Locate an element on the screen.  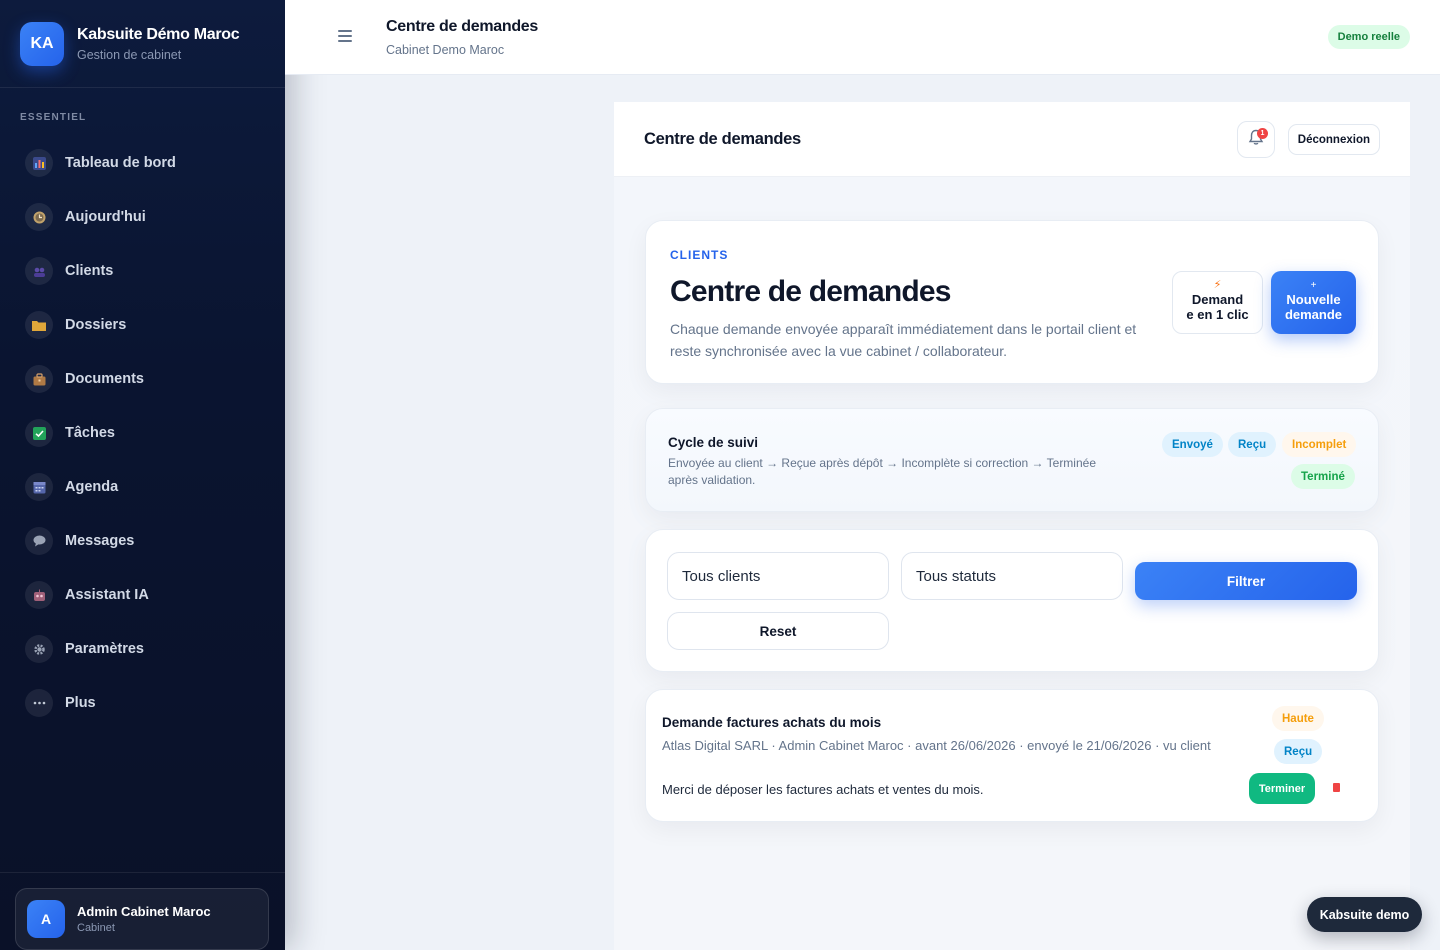
sidebar-item-label: Agenda is located at coordinates (92, 487).